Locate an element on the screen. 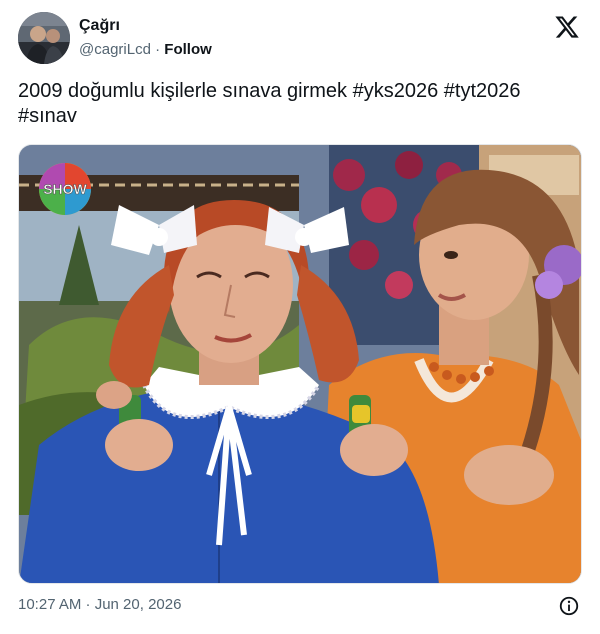 The width and height of the screenshot is (600, 634). channel-logo-text: SHOW is located at coordinates (65, 189).